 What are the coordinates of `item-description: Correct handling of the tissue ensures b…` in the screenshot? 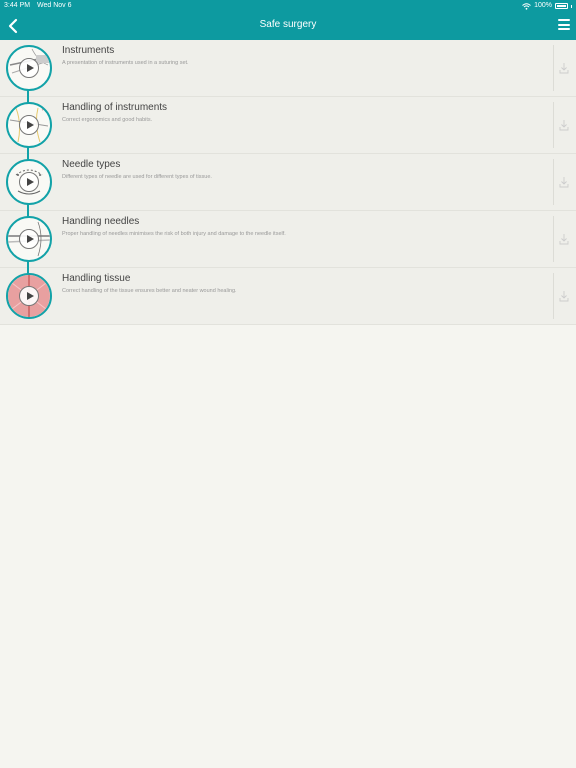 It's located at (149, 291).